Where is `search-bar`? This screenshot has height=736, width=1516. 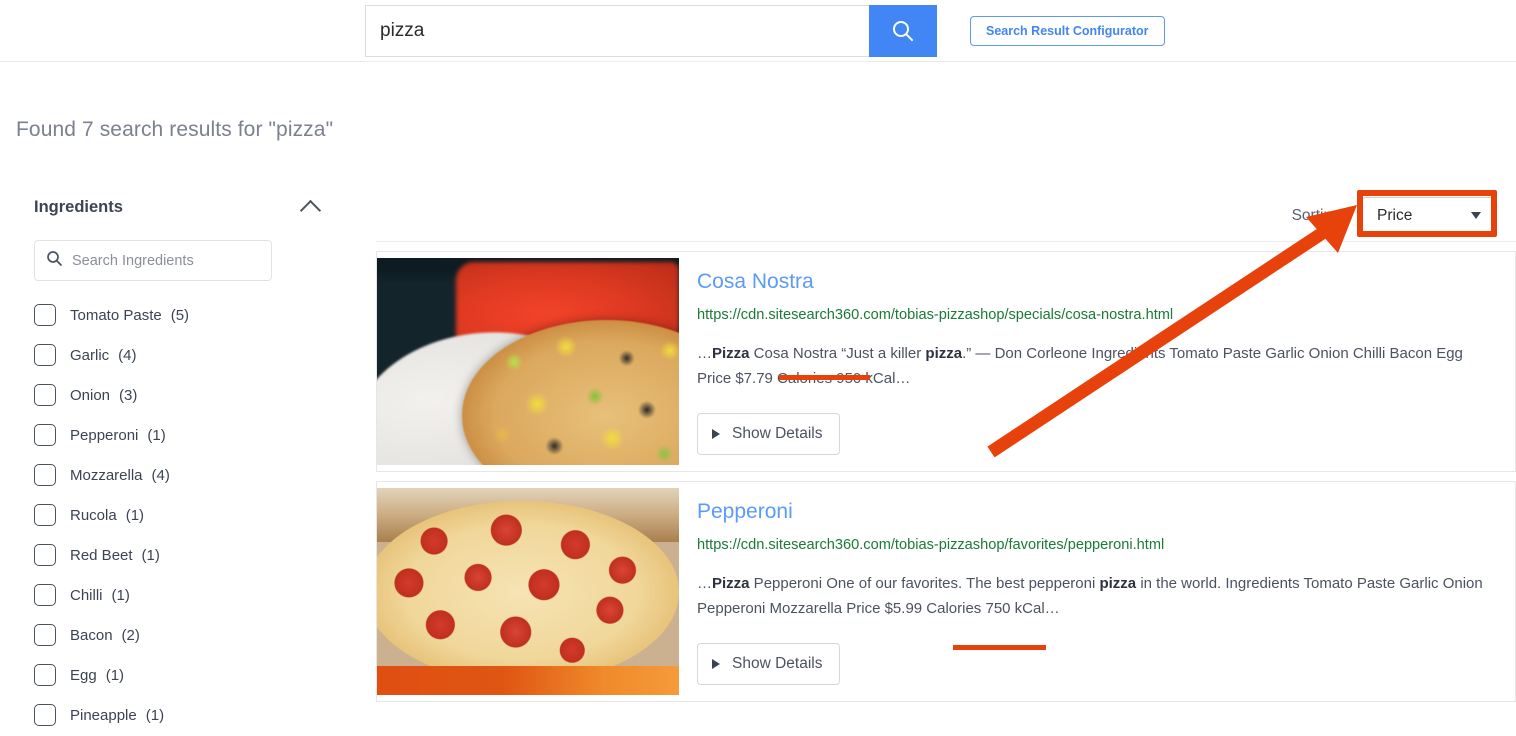 search-bar is located at coordinates (651, 31).